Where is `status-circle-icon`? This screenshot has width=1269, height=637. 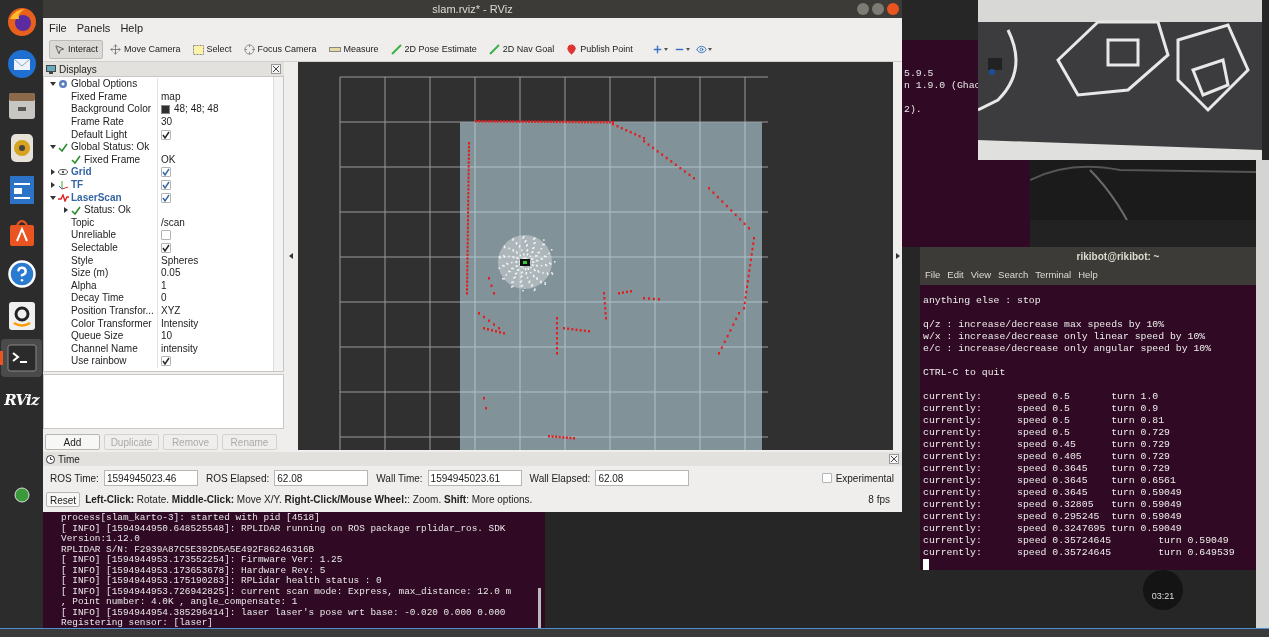 status-circle-icon is located at coordinates (21, 495).